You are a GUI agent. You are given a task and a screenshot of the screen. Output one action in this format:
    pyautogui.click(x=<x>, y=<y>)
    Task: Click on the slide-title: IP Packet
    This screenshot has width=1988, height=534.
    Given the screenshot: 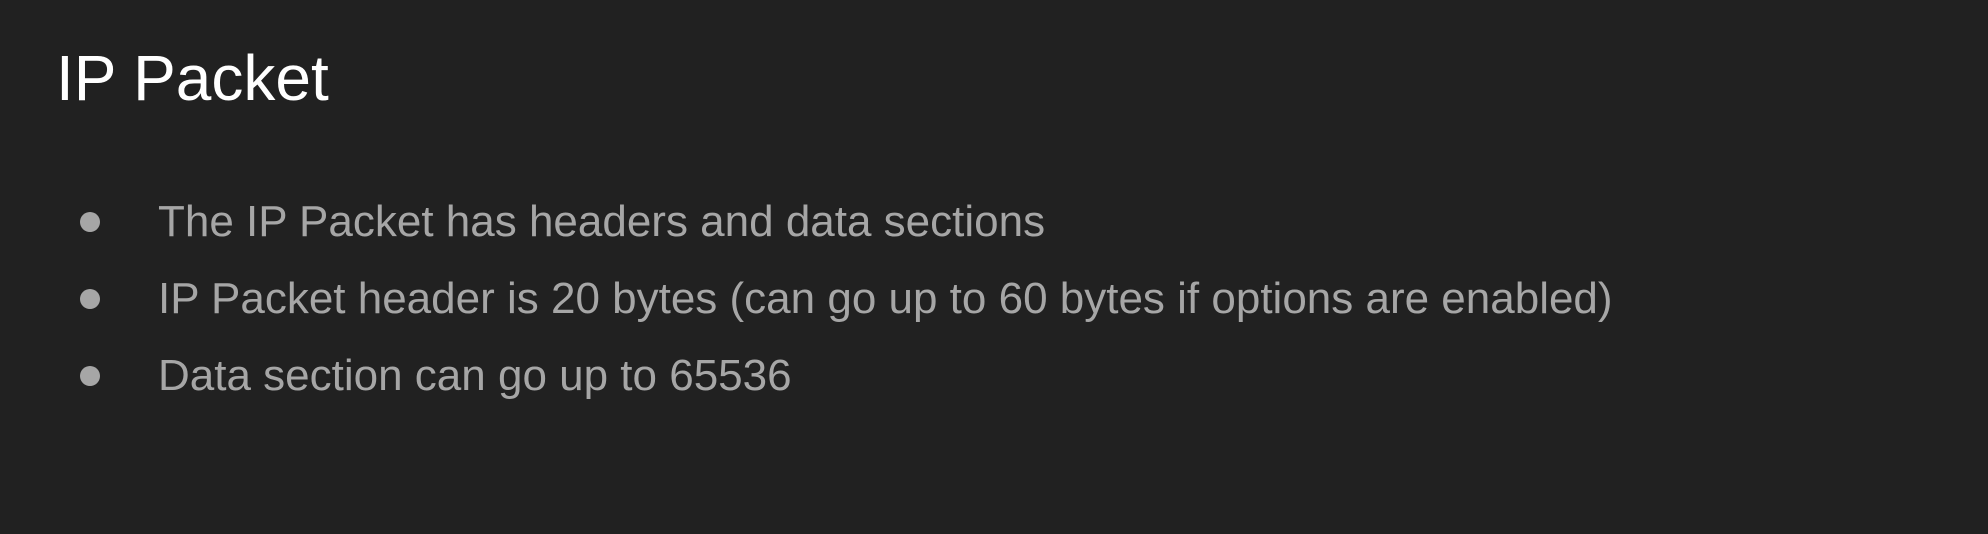 What is the action you would take?
    pyautogui.click(x=192, y=78)
    